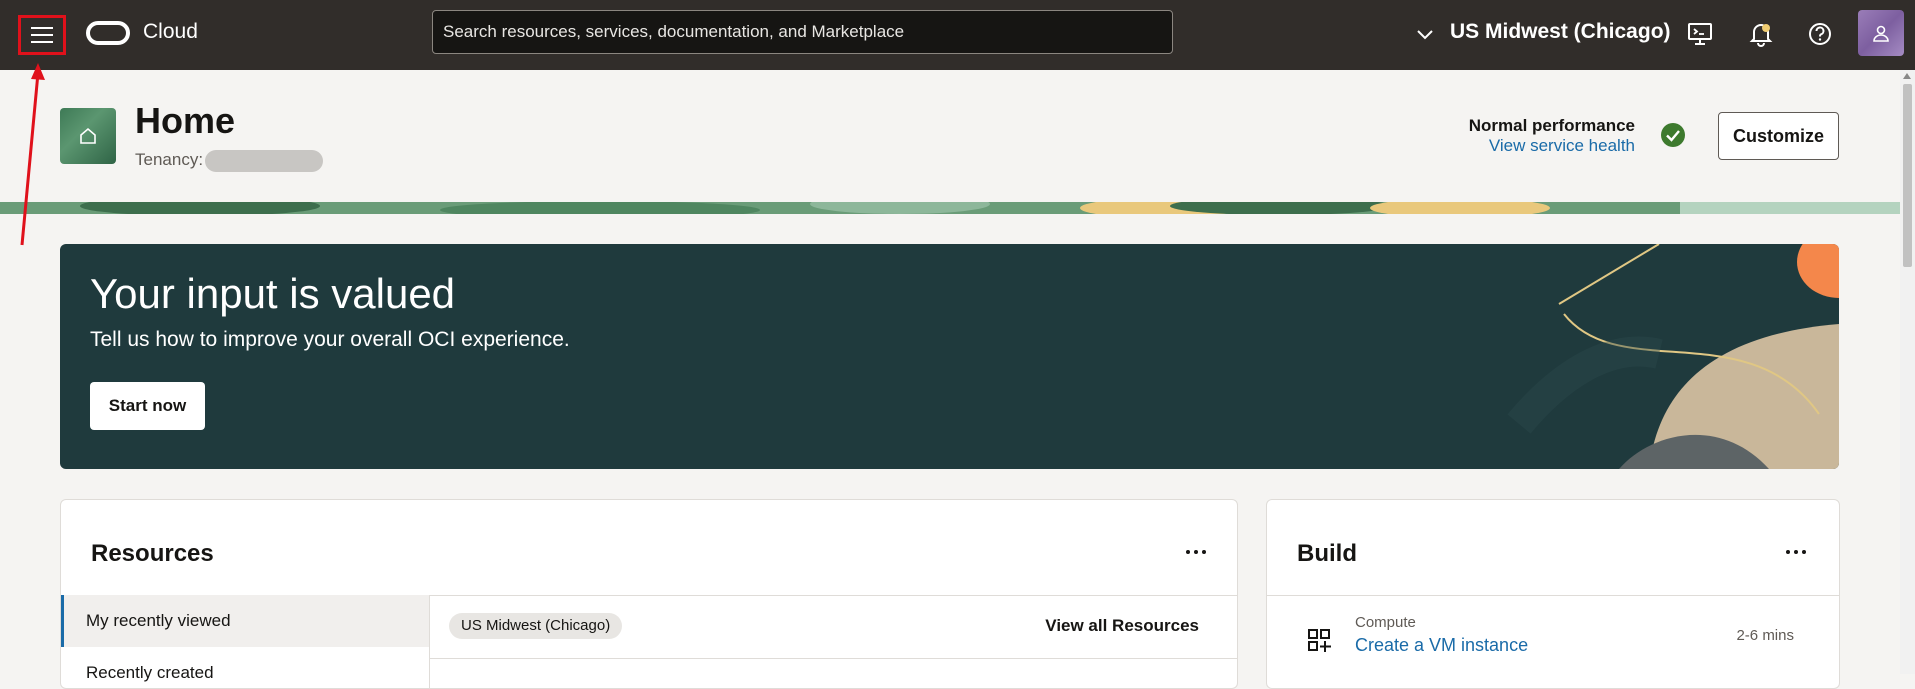 Image resolution: width=1915 pixels, height=689 pixels. Describe the element at coordinates (1327, 553) in the screenshot. I see `build-title: Build` at that location.